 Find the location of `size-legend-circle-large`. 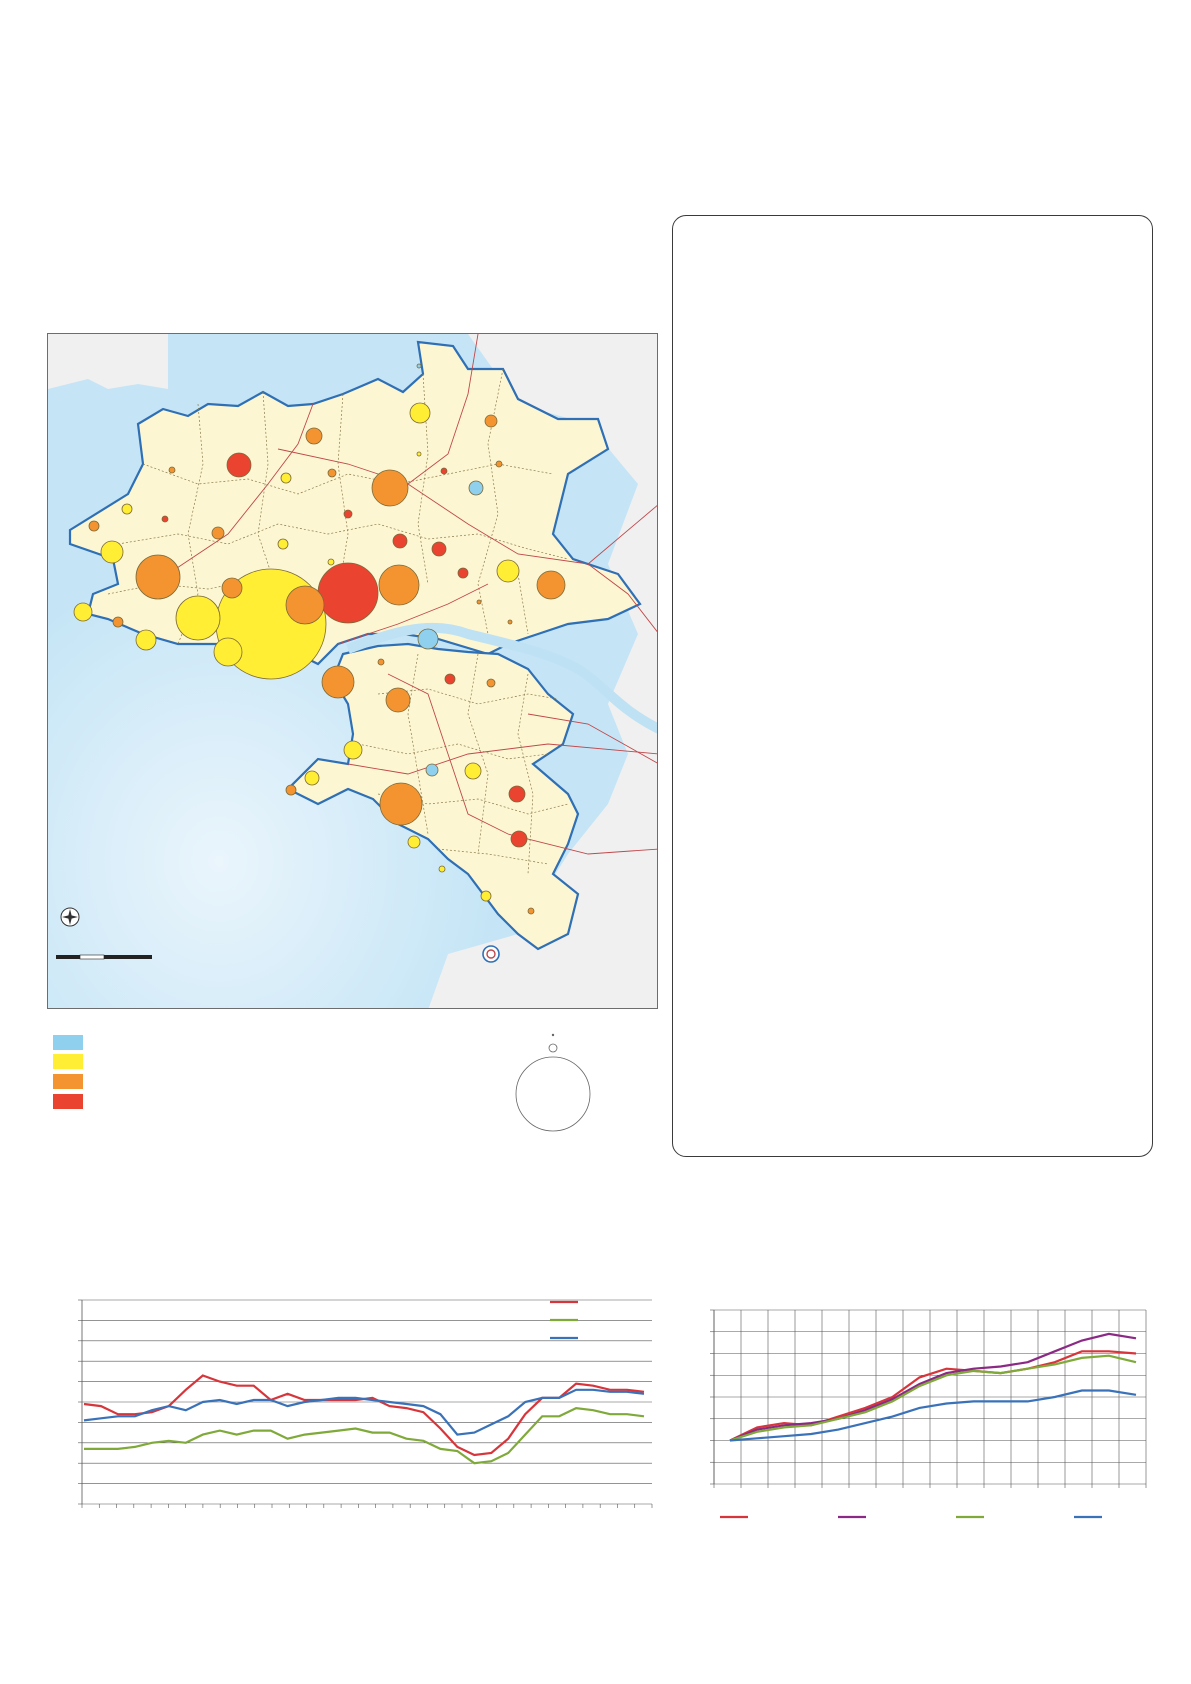

size-legend-circle-large is located at coordinates (553, 1094).